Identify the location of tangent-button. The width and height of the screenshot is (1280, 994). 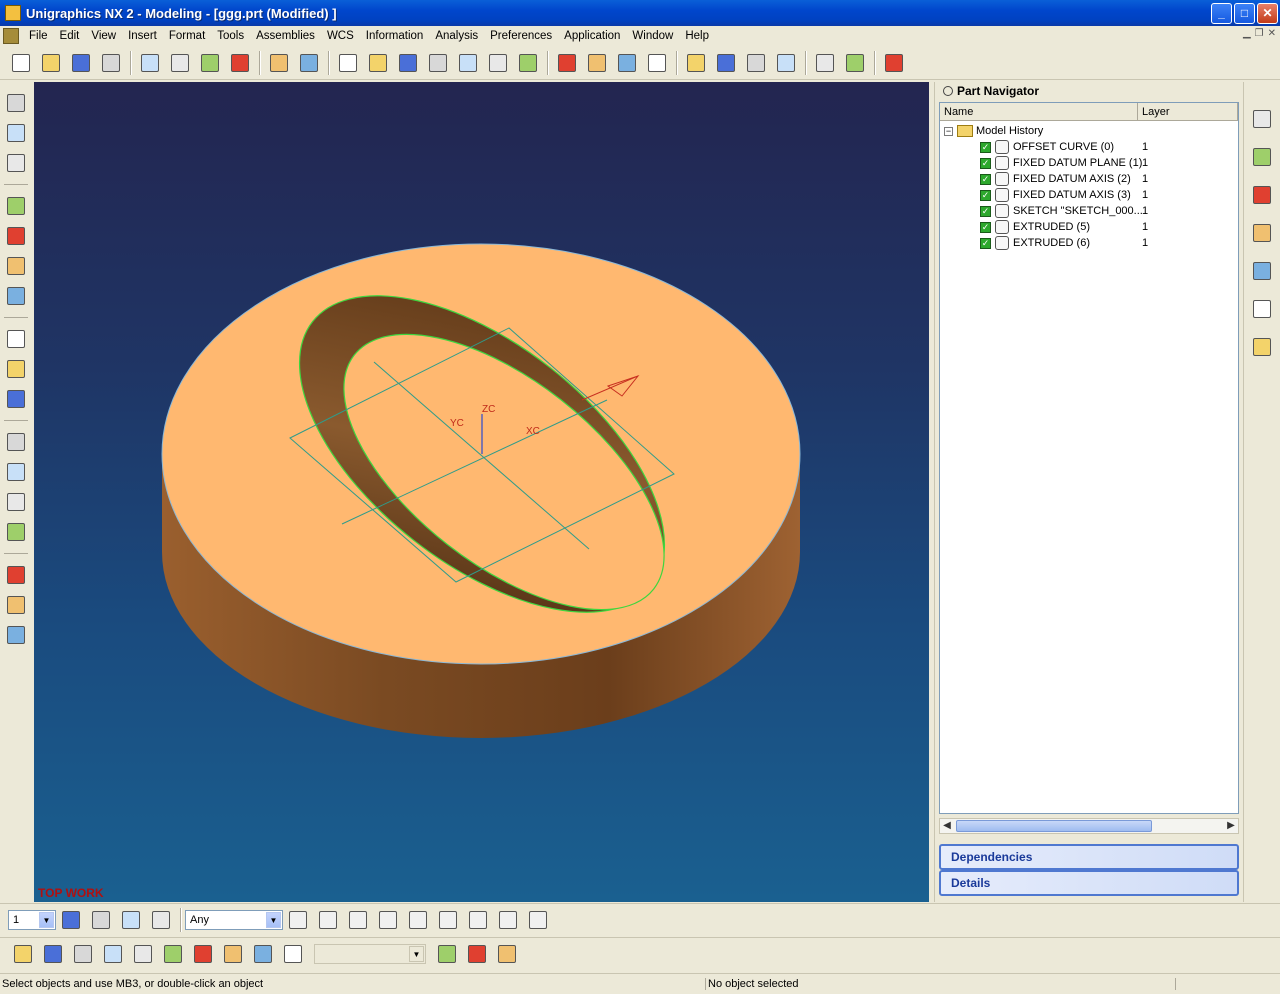
(478, 920).